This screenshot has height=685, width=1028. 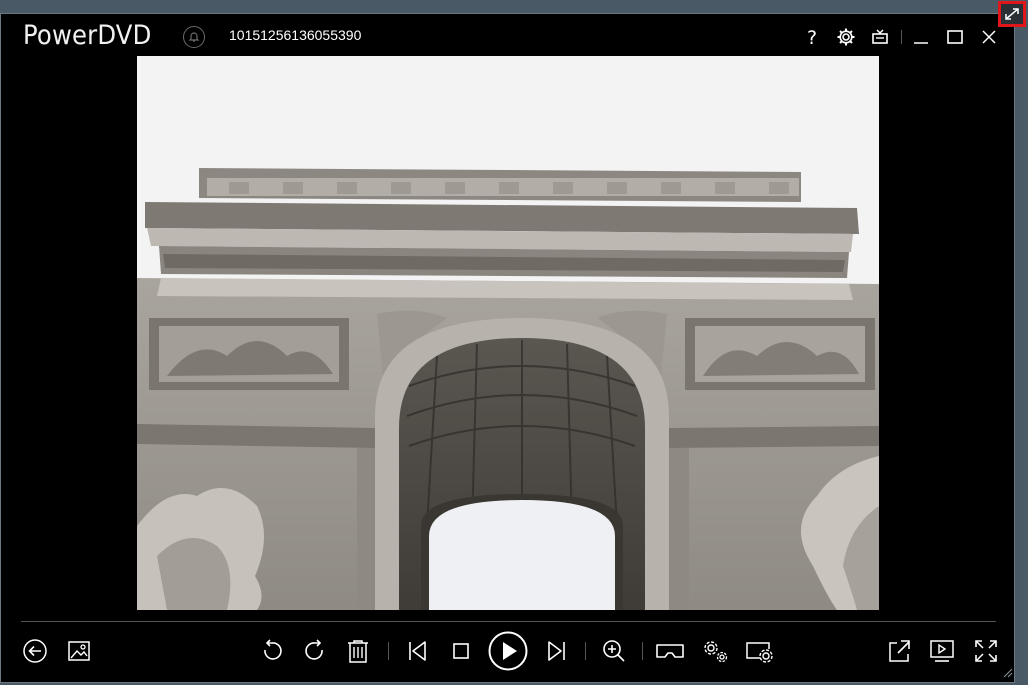 I want to click on delete-icon, so click(x=358, y=651).